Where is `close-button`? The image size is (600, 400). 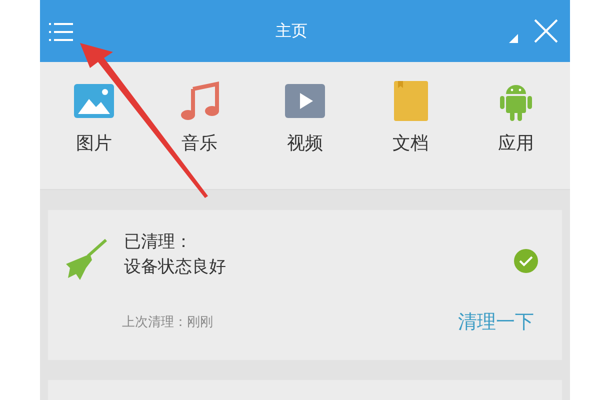
close-button is located at coordinates (546, 31).